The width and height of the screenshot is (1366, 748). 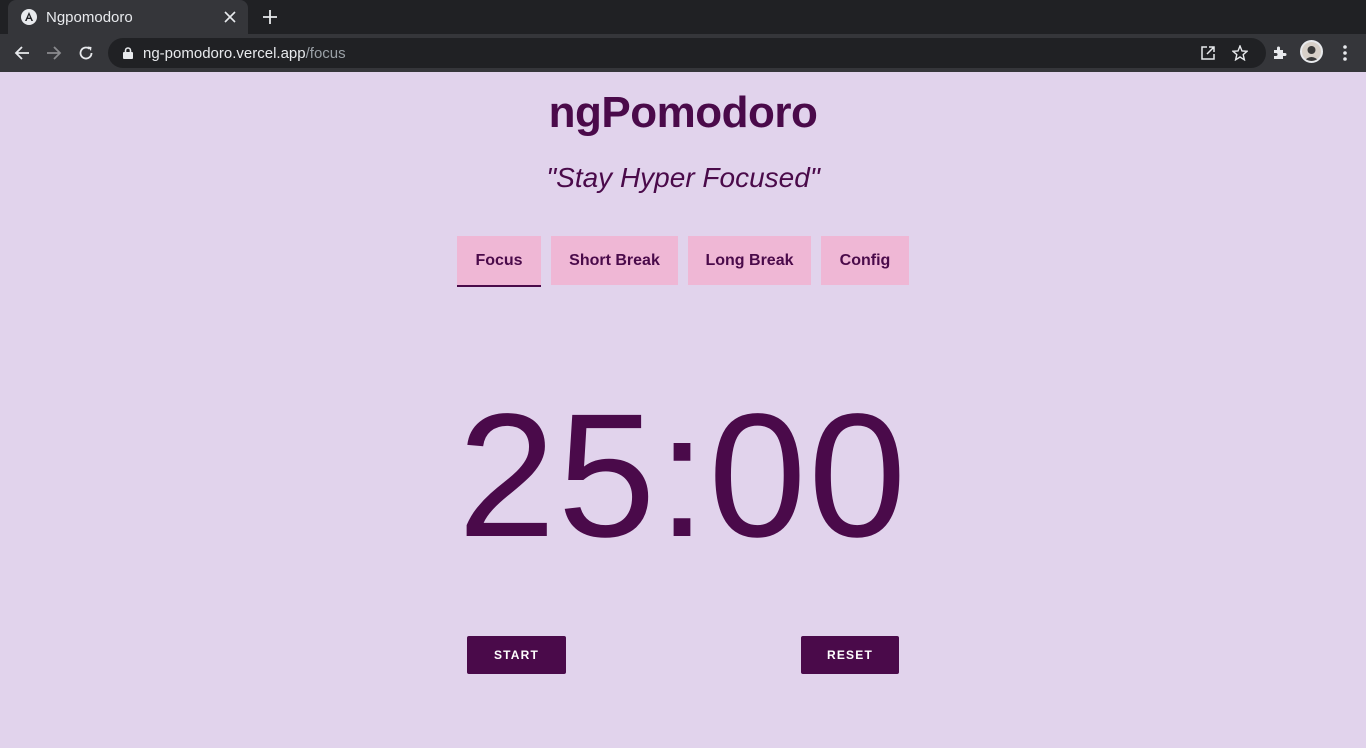 I want to click on avatar, so click(x=1311, y=51).